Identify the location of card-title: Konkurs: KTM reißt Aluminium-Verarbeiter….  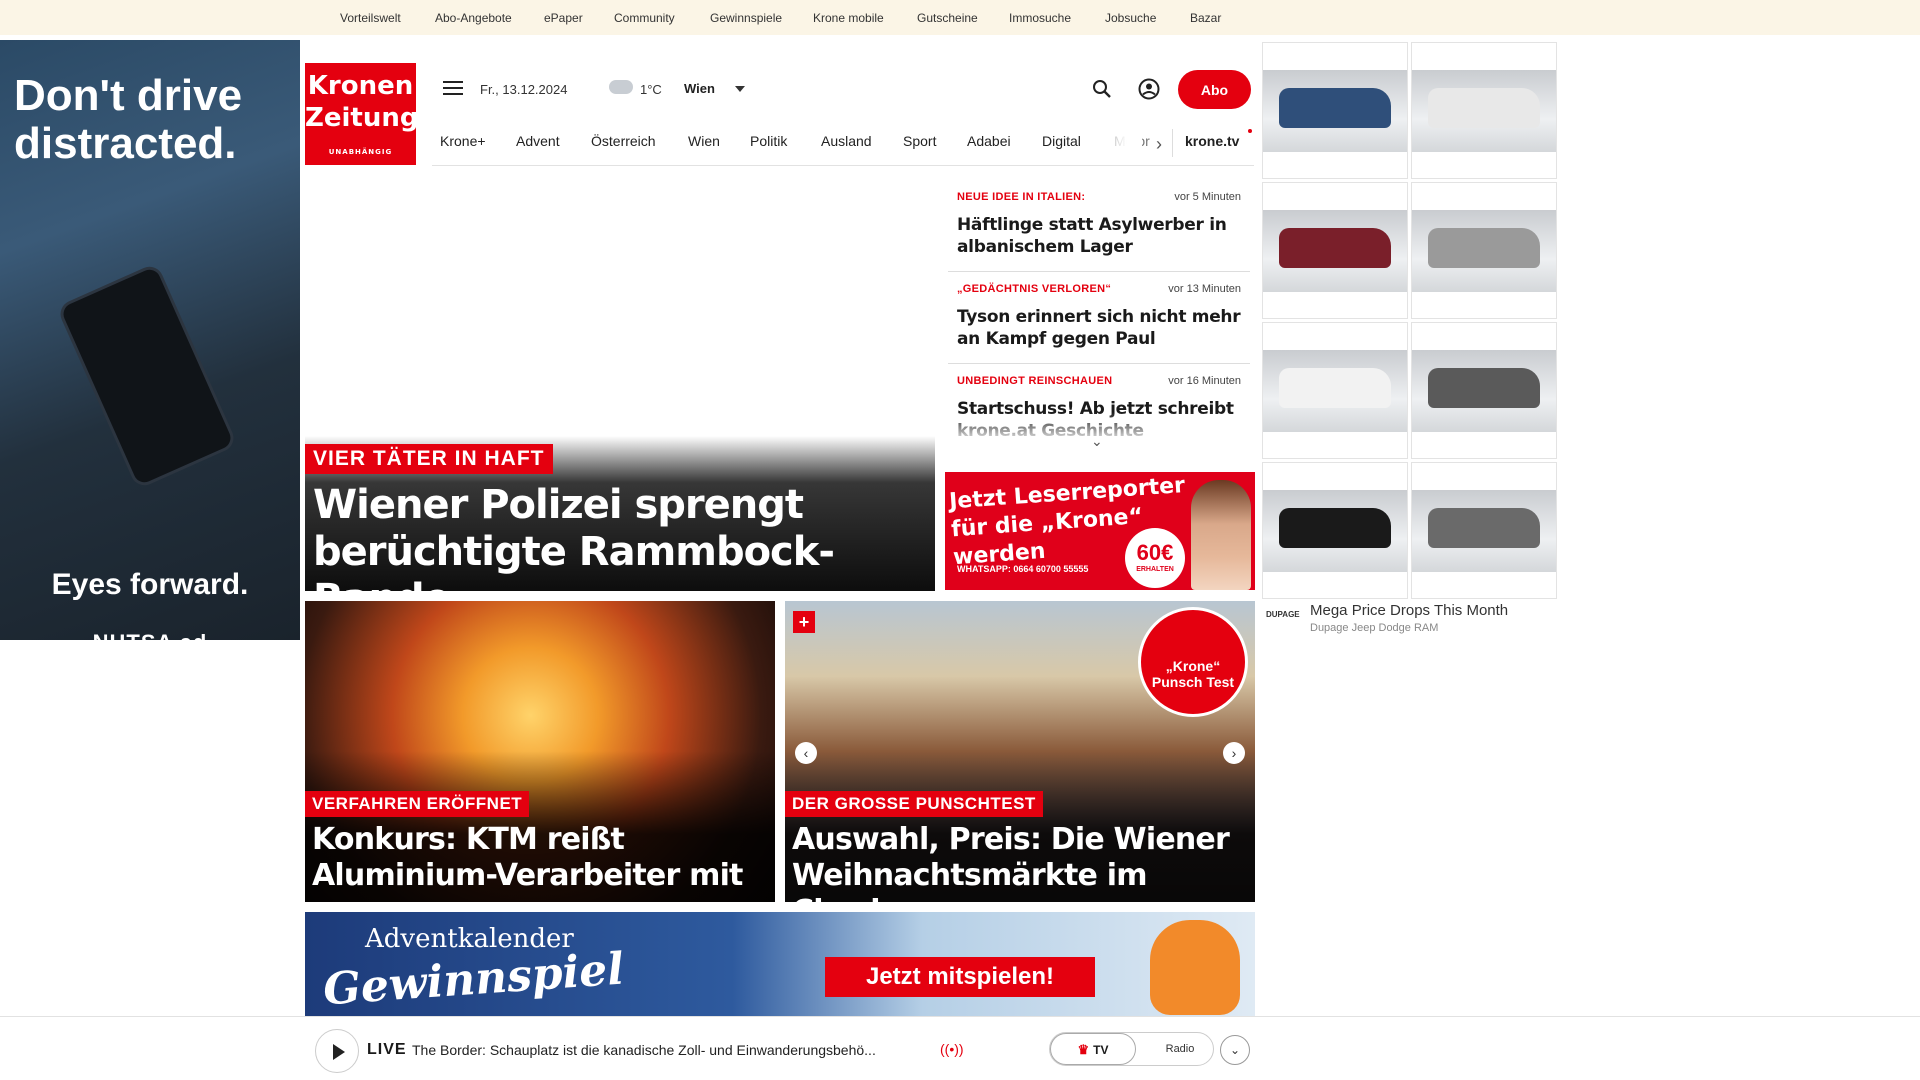
(542, 858).